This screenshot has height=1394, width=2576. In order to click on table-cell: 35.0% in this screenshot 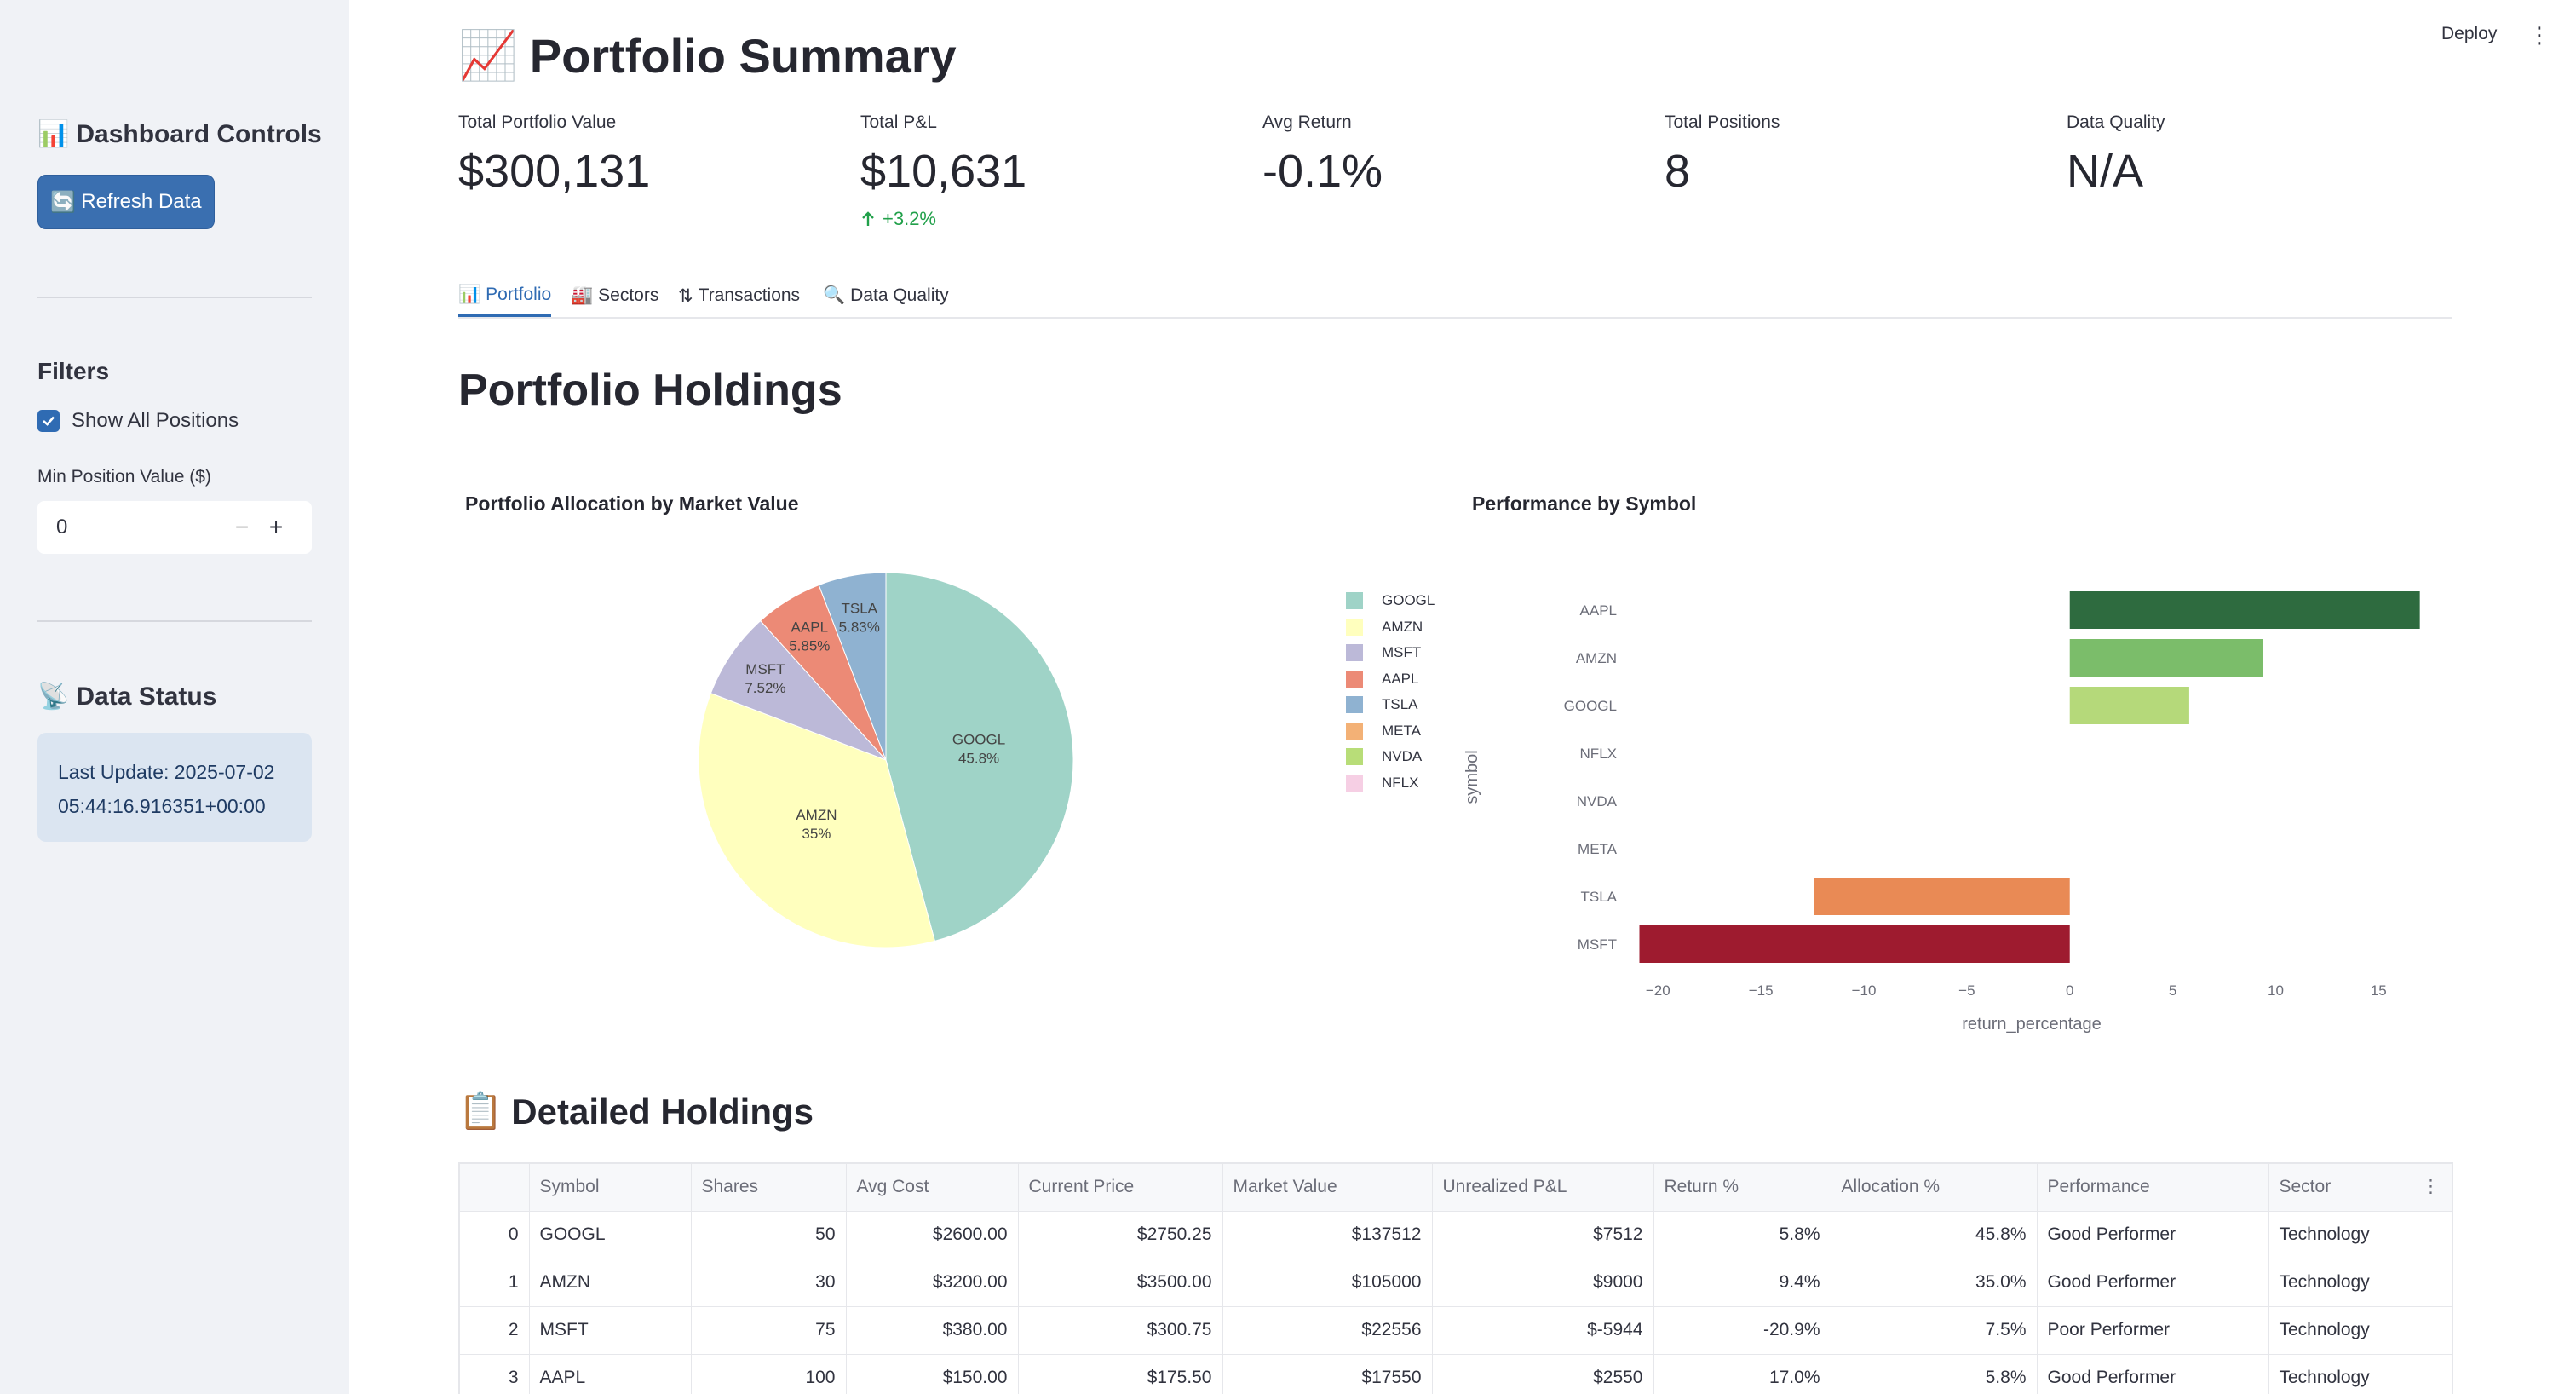, I will do `click(1934, 1282)`.